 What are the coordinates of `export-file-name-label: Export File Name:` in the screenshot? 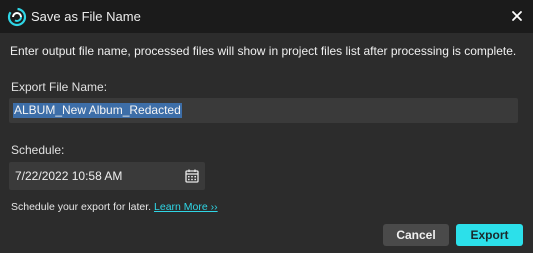 It's located at (59, 87).